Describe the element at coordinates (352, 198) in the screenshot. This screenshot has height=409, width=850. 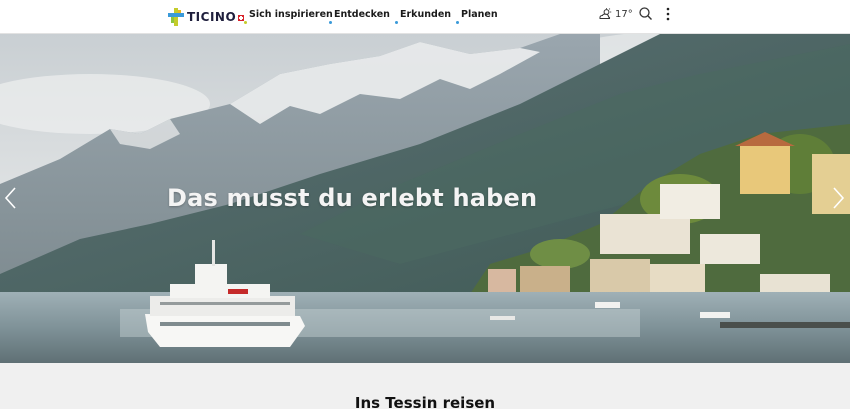
I see `hero-title: Das musst du erlebt haben` at that location.